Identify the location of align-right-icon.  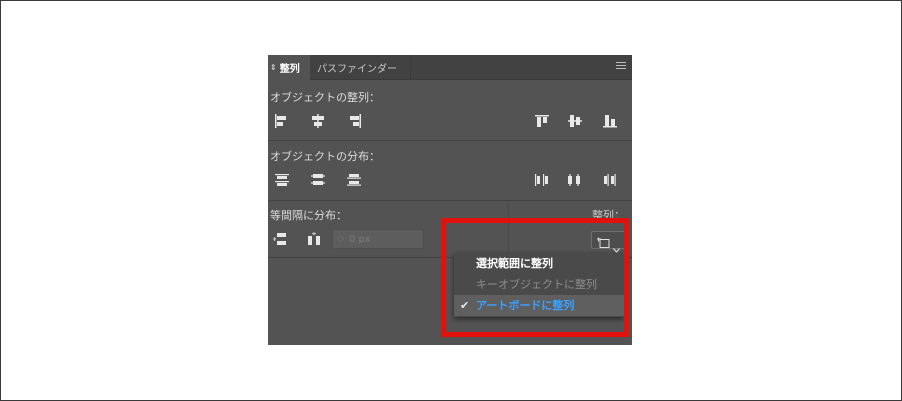
(354, 121).